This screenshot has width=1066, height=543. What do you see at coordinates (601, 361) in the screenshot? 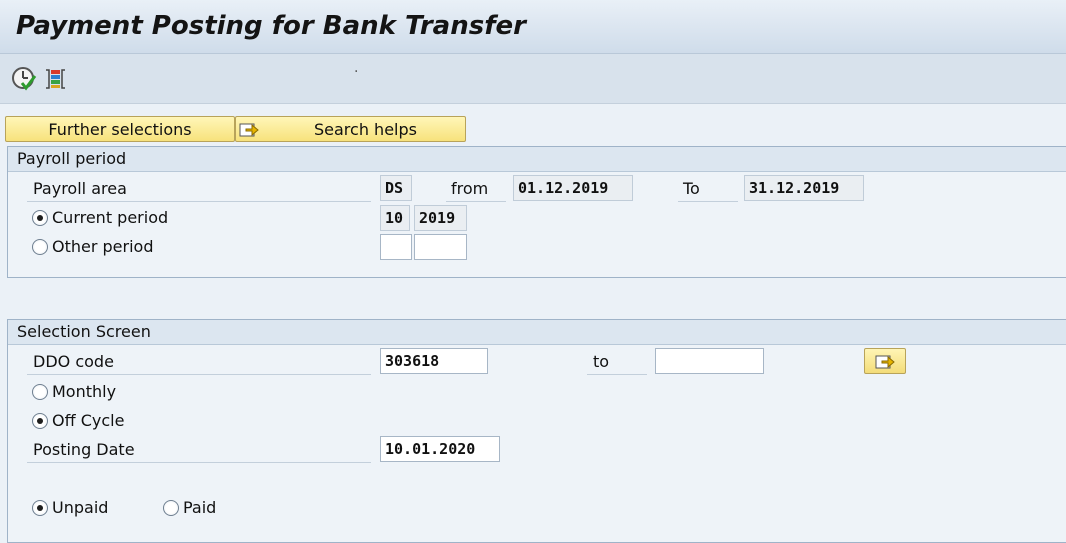
I see `ddo-to-label: to` at bounding box center [601, 361].